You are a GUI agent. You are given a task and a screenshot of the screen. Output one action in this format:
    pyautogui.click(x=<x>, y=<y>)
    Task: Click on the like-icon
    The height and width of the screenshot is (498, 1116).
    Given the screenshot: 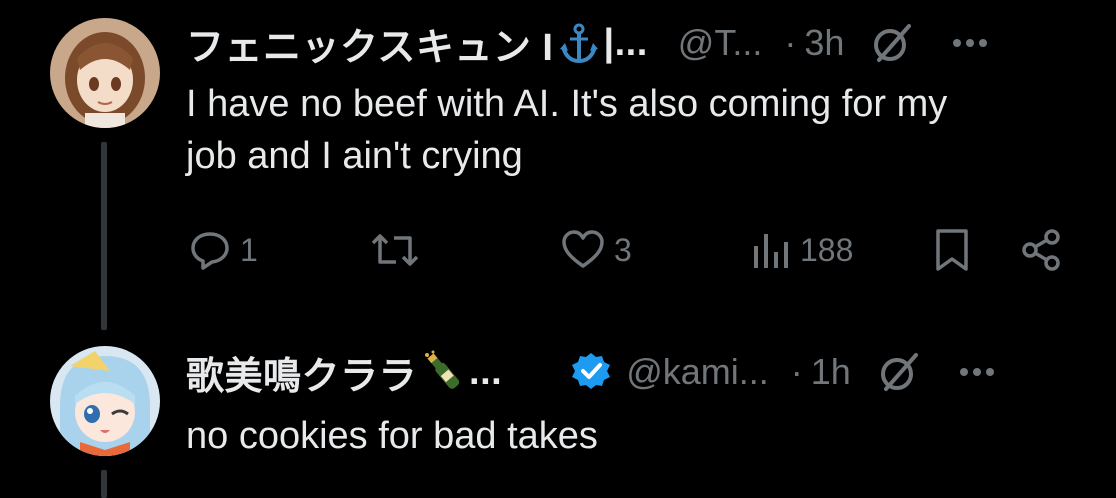 What is the action you would take?
    pyautogui.click(x=583, y=250)
    